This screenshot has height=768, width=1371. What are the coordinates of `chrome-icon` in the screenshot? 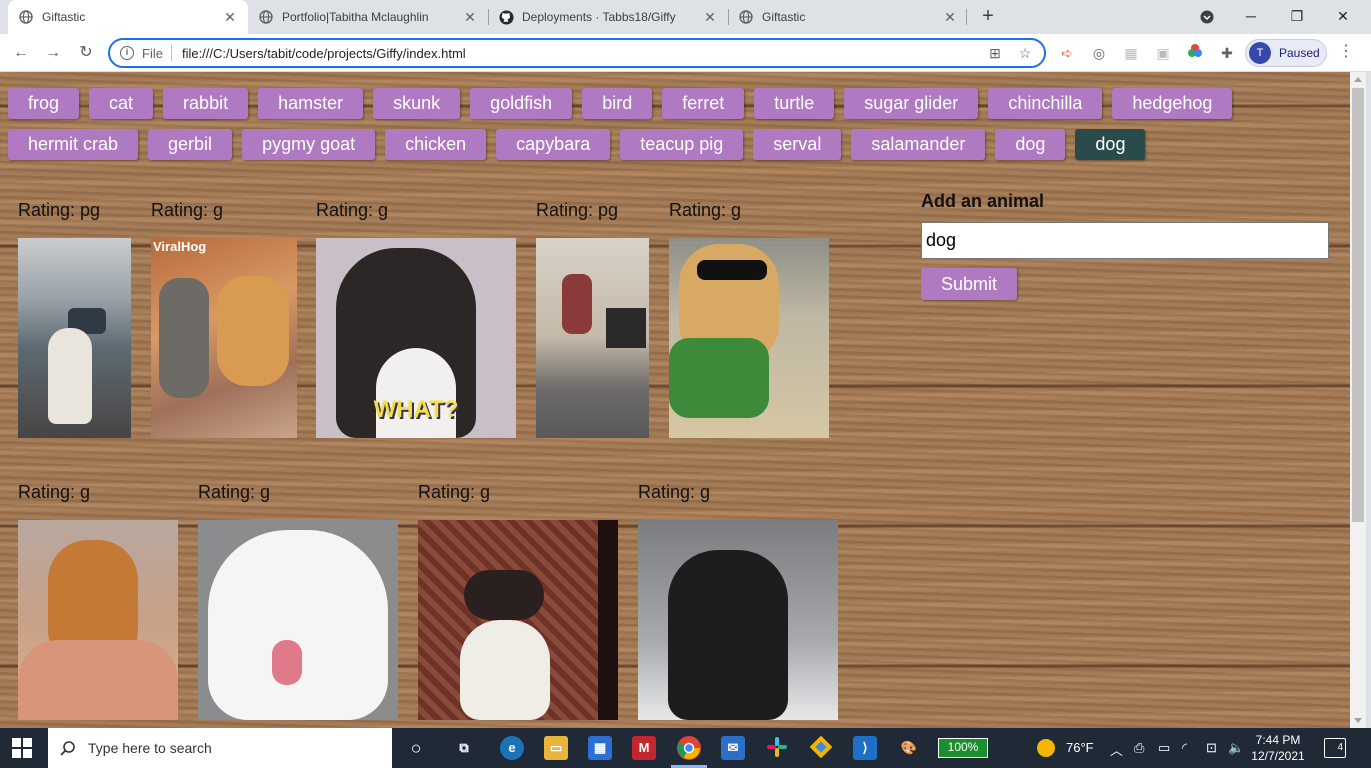 It's located at (689, 748).